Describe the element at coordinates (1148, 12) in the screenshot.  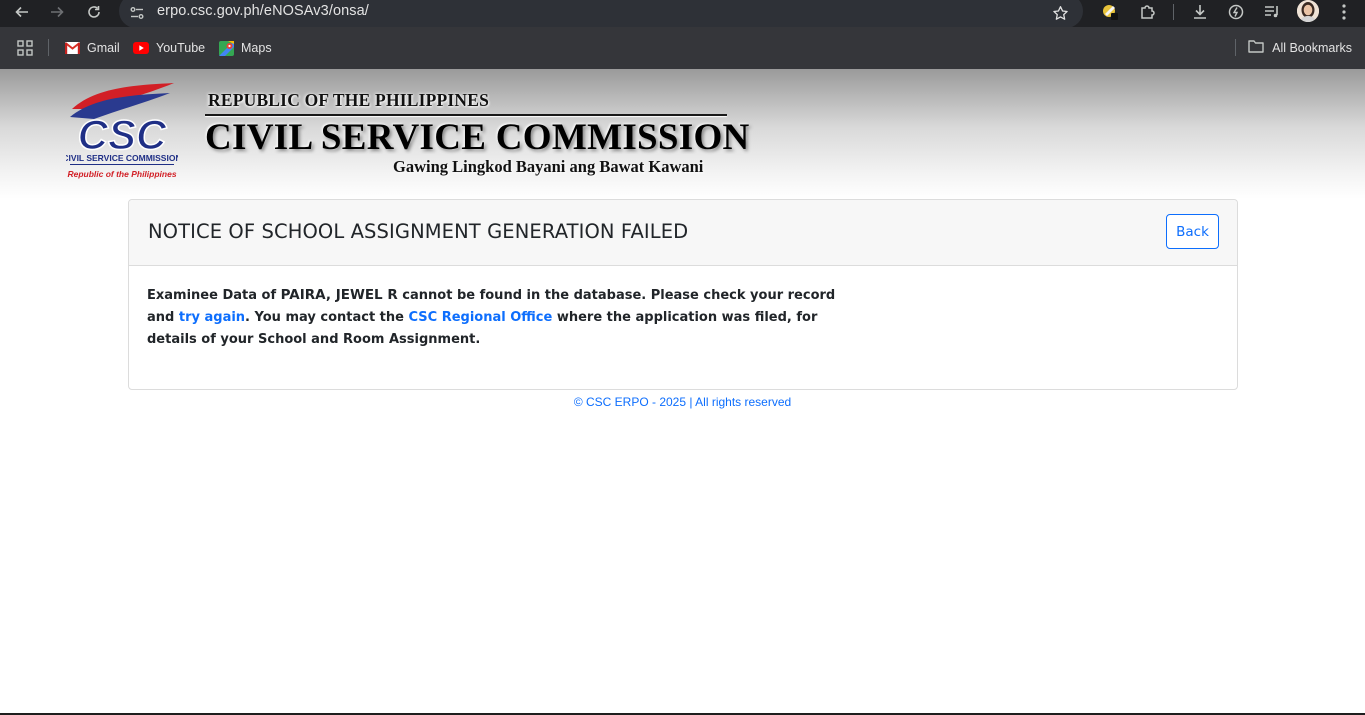
I see `extensions-puzzle-icon` at that location.